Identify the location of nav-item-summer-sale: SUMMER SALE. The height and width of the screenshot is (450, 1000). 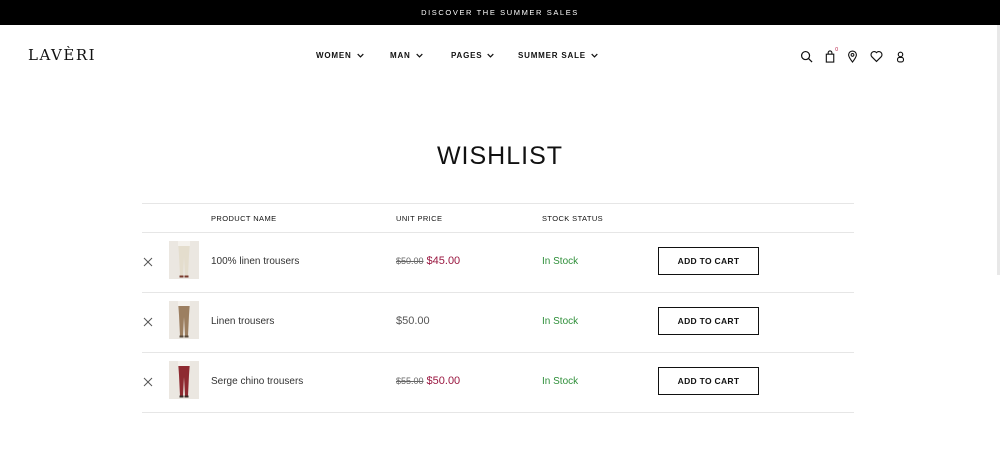
(558, 55).